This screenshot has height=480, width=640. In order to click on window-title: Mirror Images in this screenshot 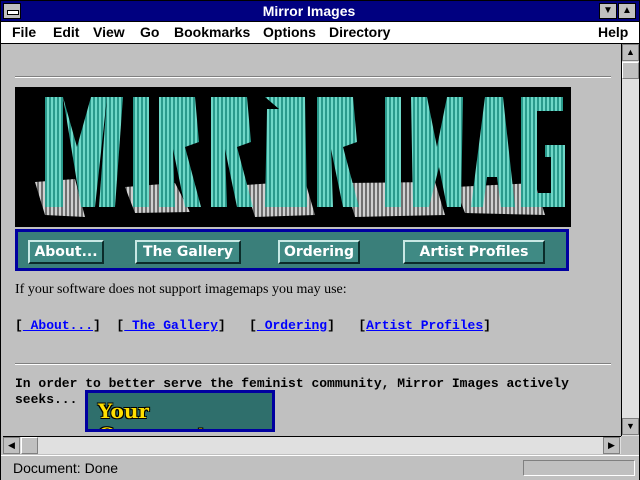, I will do `click(309, 11)`.